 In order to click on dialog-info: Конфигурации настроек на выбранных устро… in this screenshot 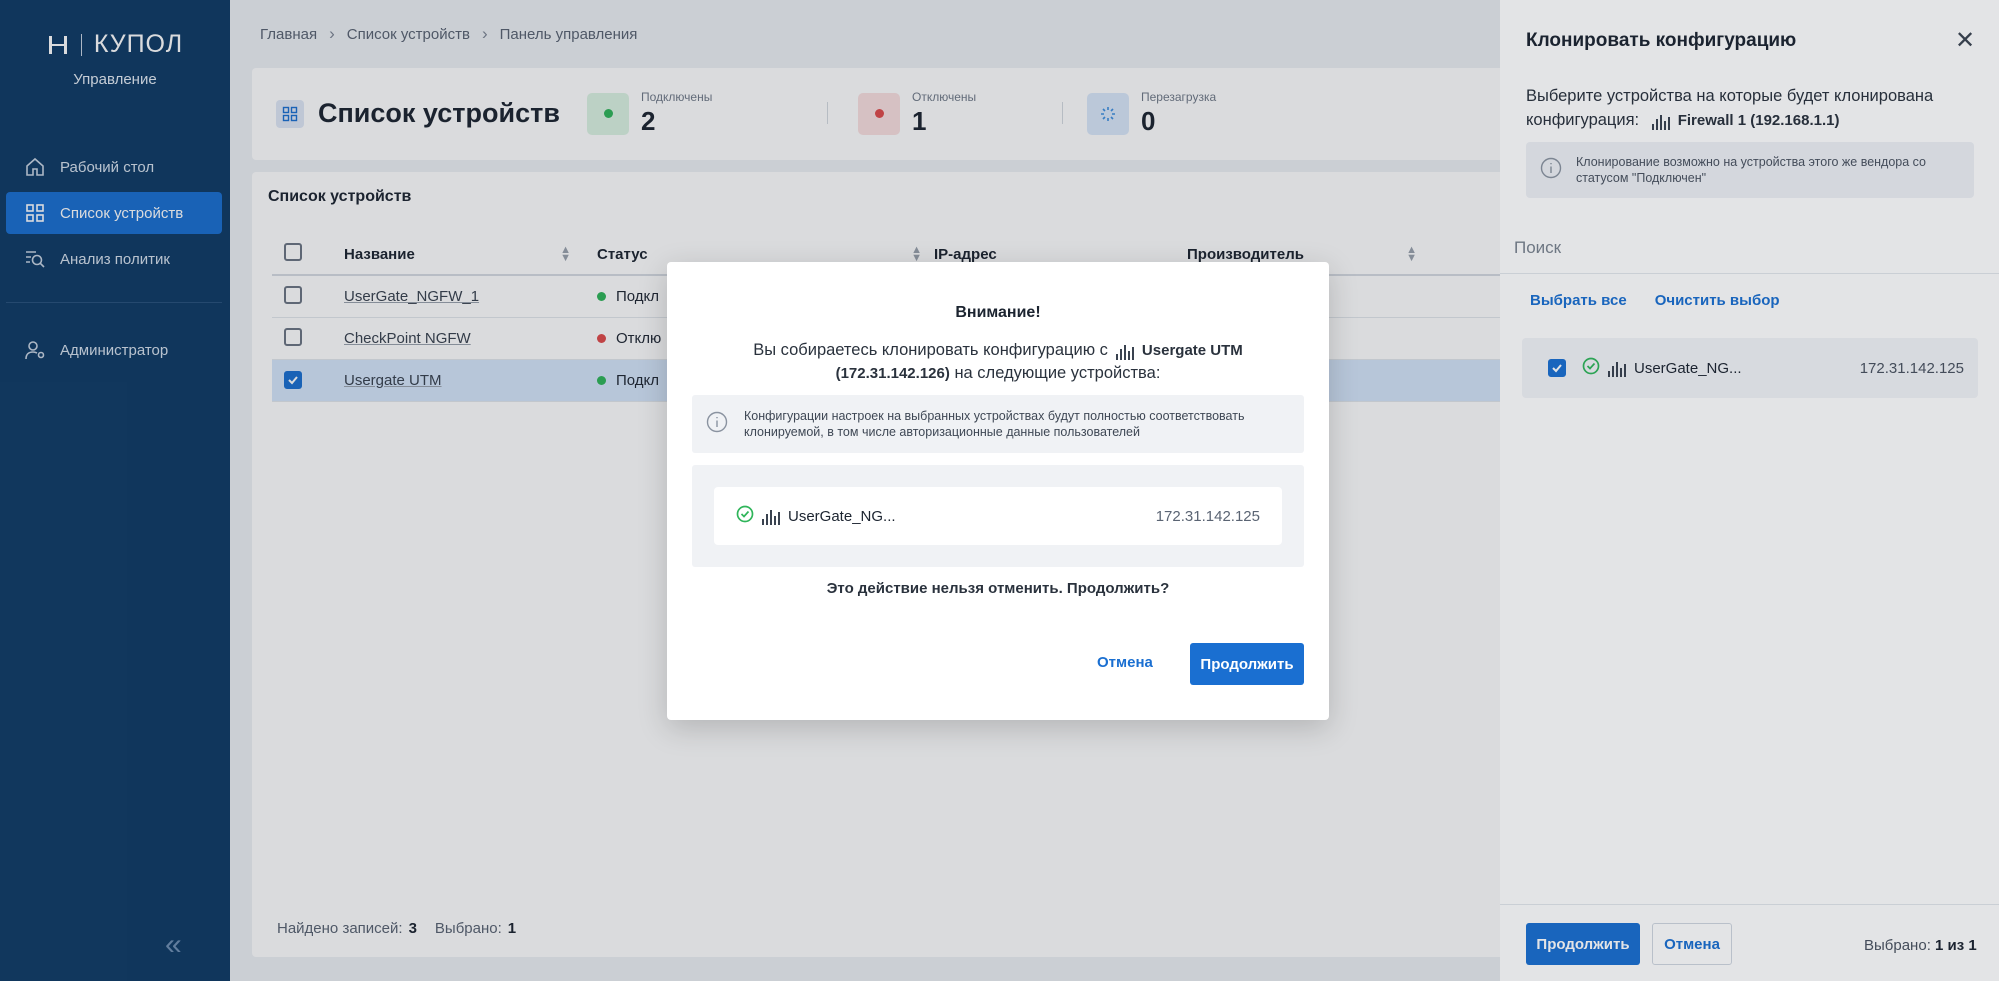, I will do `click(998, 424)`.